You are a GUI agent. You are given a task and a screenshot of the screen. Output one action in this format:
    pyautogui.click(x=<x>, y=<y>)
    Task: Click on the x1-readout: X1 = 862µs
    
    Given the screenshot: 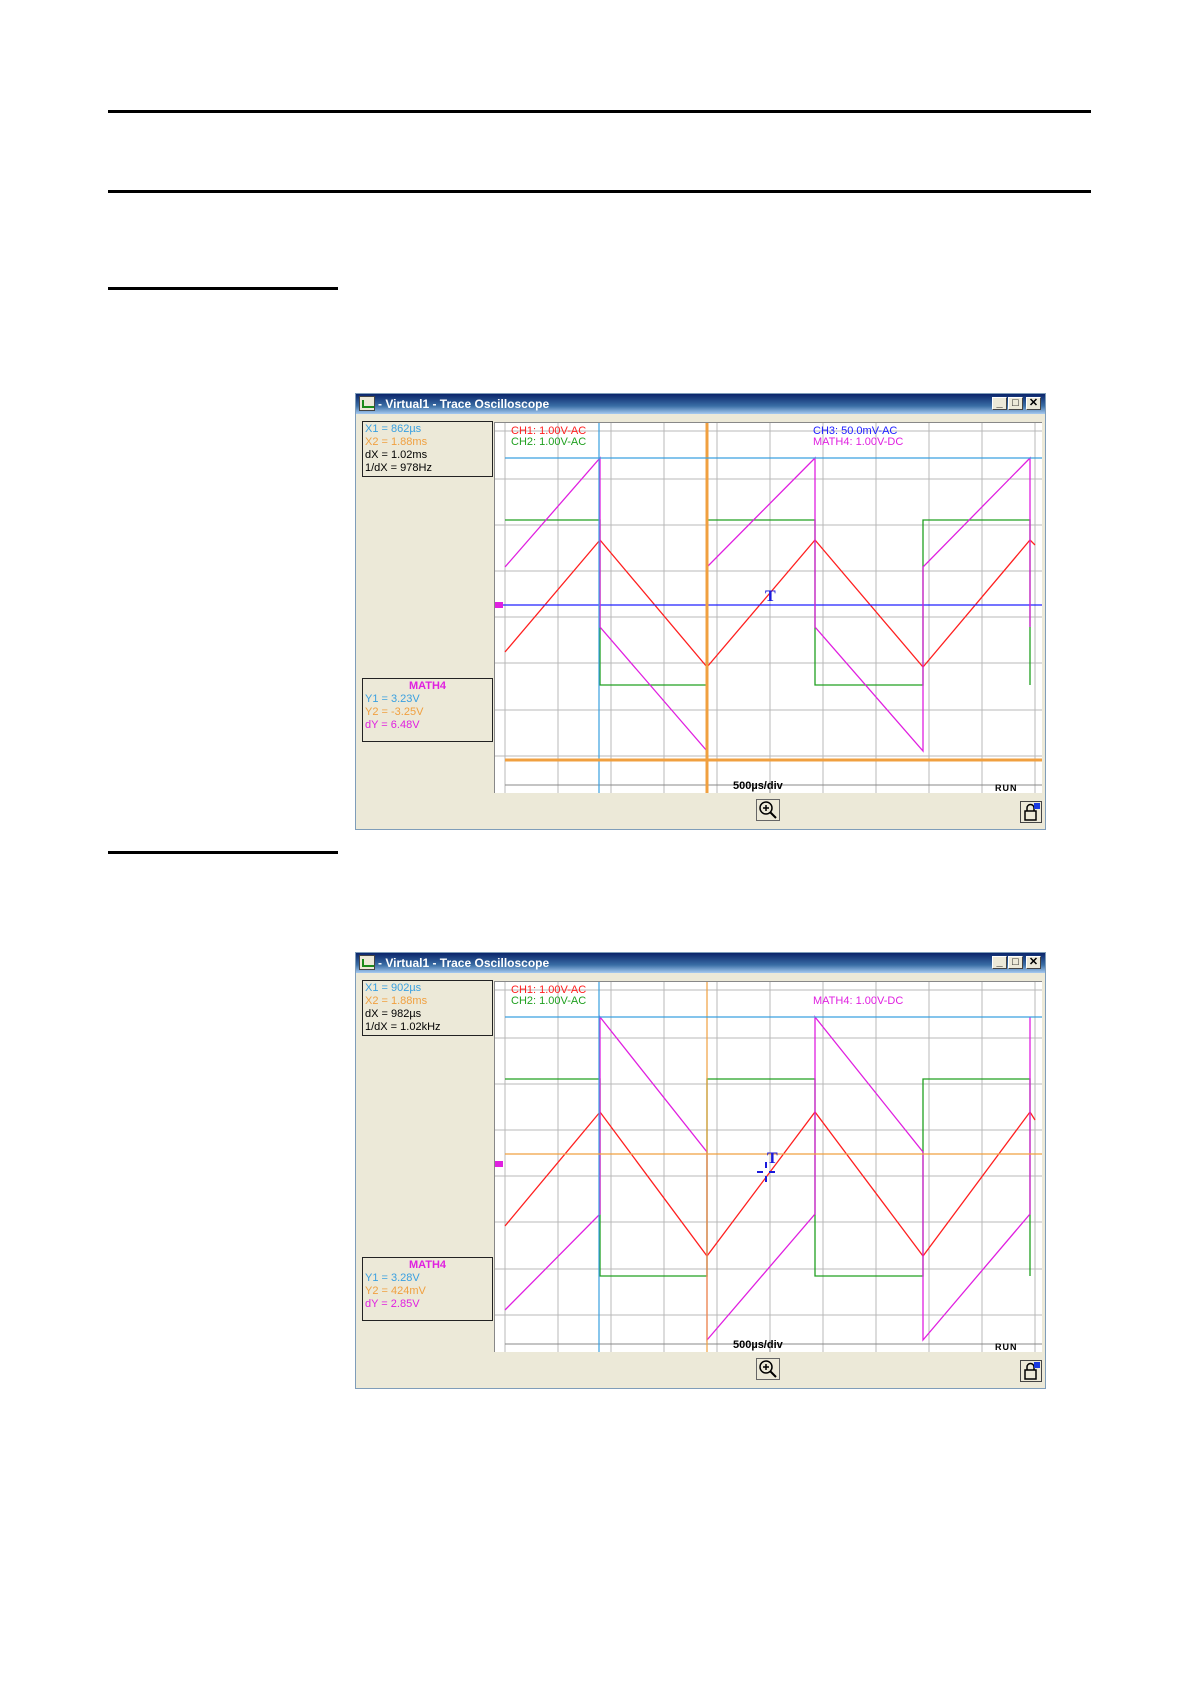 What is the action you would take?
    pyautogui.click(x=393, y=429)
    